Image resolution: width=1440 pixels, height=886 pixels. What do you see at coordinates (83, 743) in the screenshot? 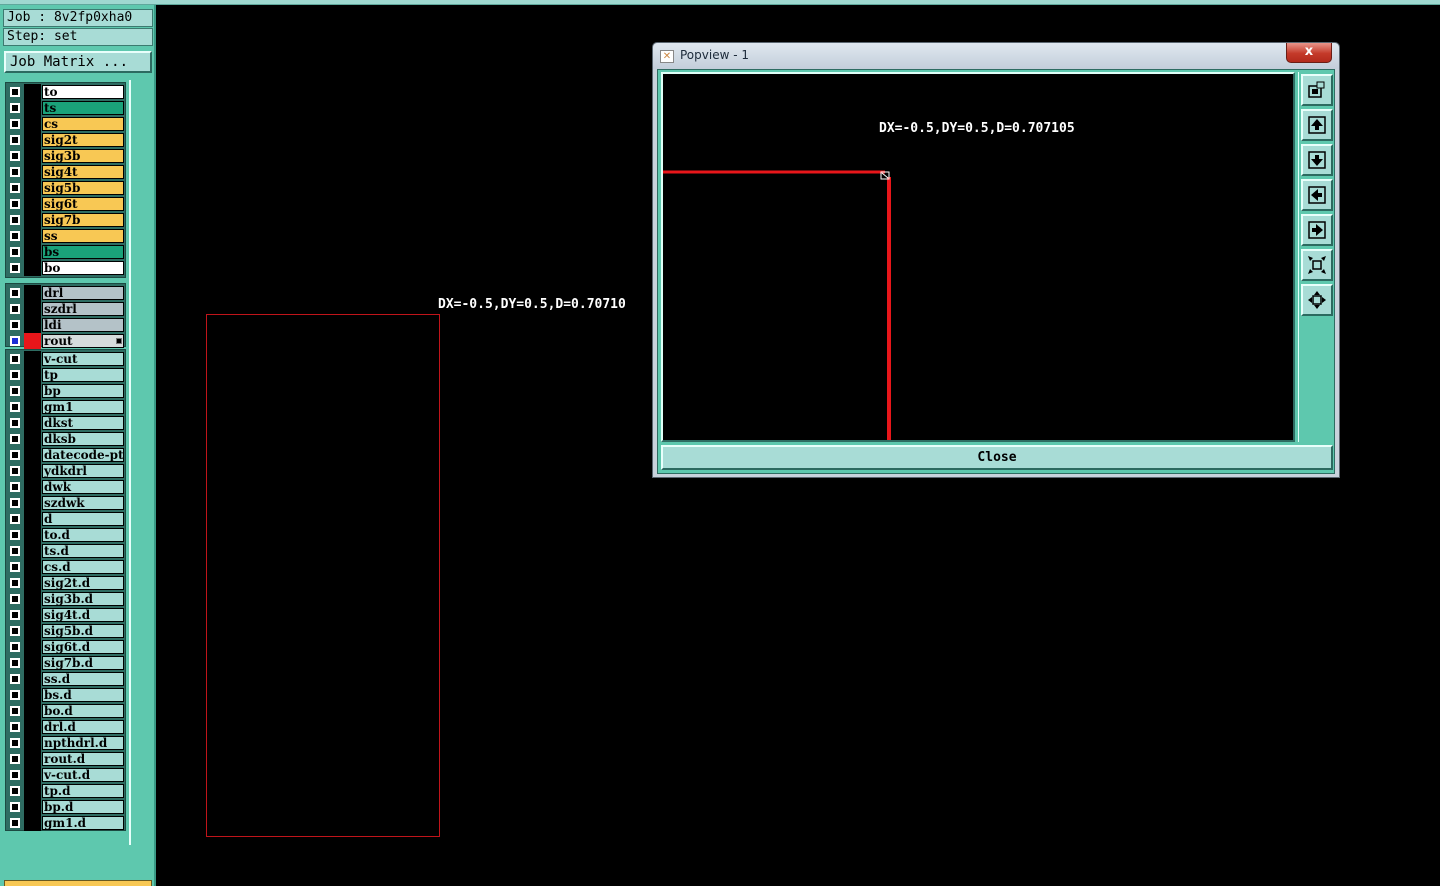
I see `layer-name: npthdrl.d` at bounding box center [83, 743].